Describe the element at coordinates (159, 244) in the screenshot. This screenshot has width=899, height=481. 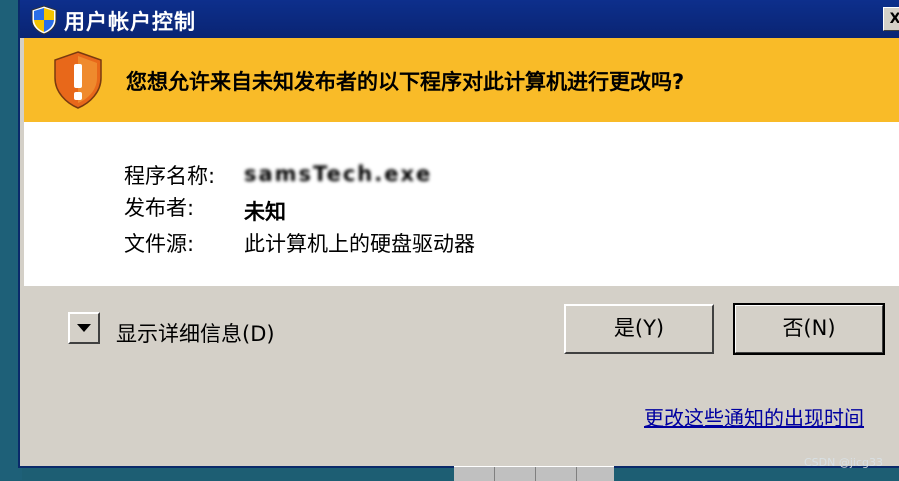
I see `file-origin-label: 文件源:` at that location.